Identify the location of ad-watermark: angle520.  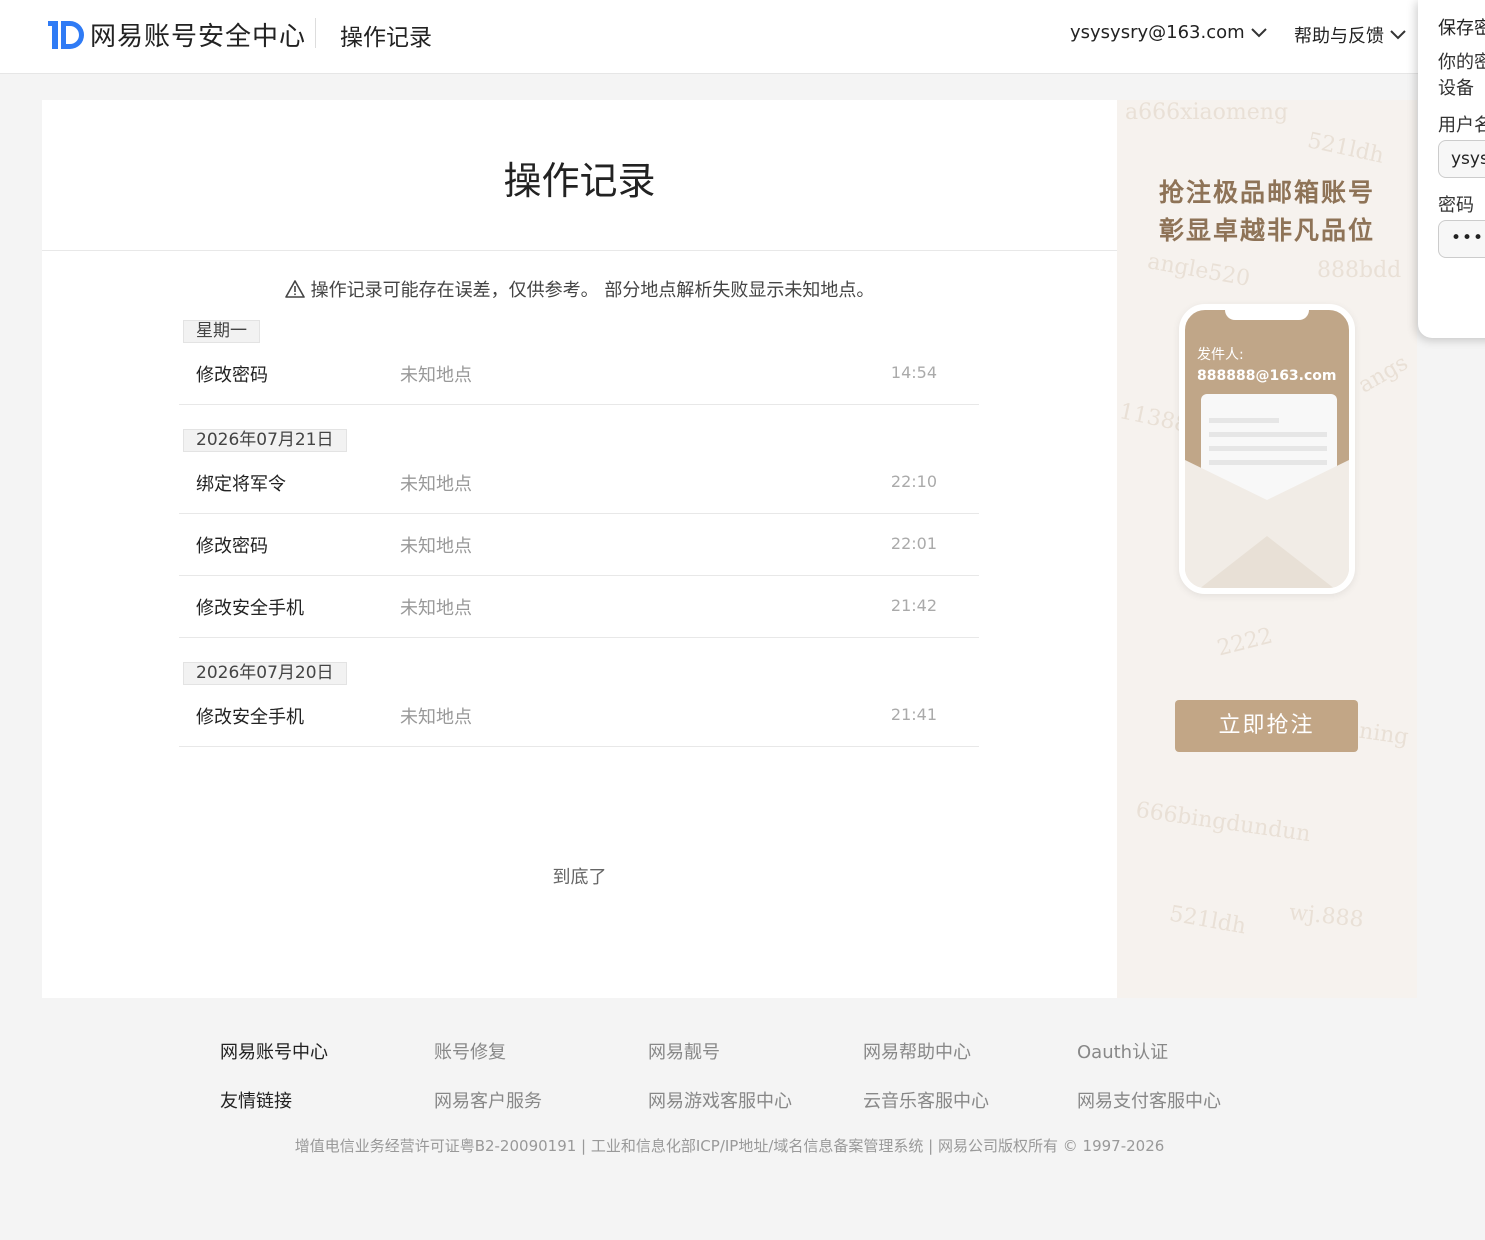
(1198, 270).